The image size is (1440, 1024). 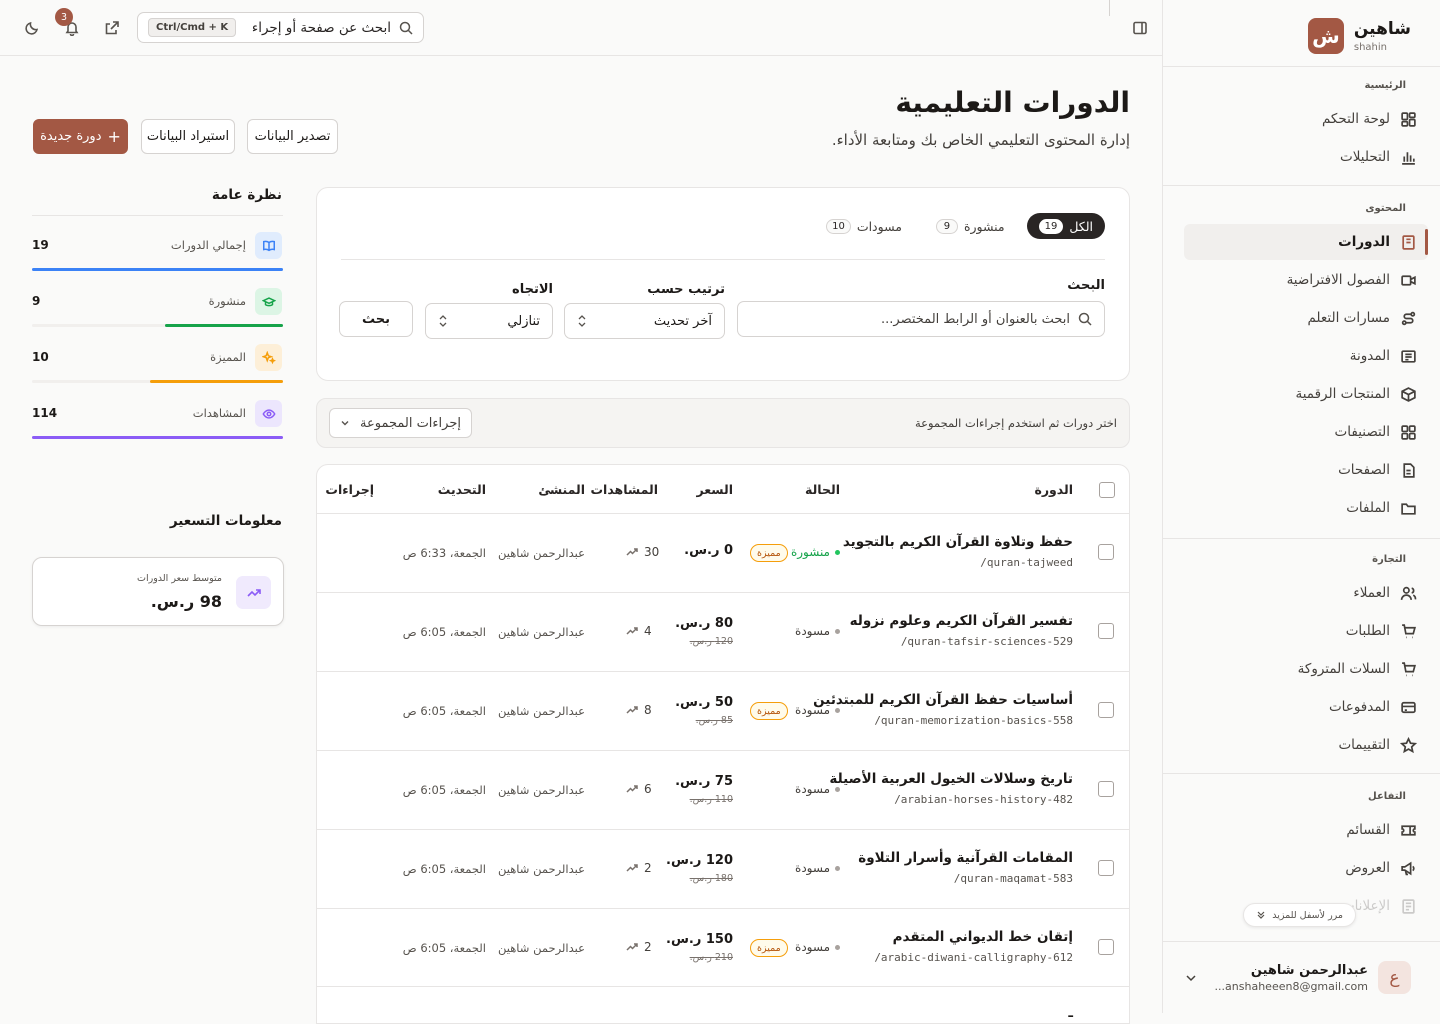 I want to click on course-title: تفسير القرآن الكريم وعلوم نزوله, so click(x=961, y=621).